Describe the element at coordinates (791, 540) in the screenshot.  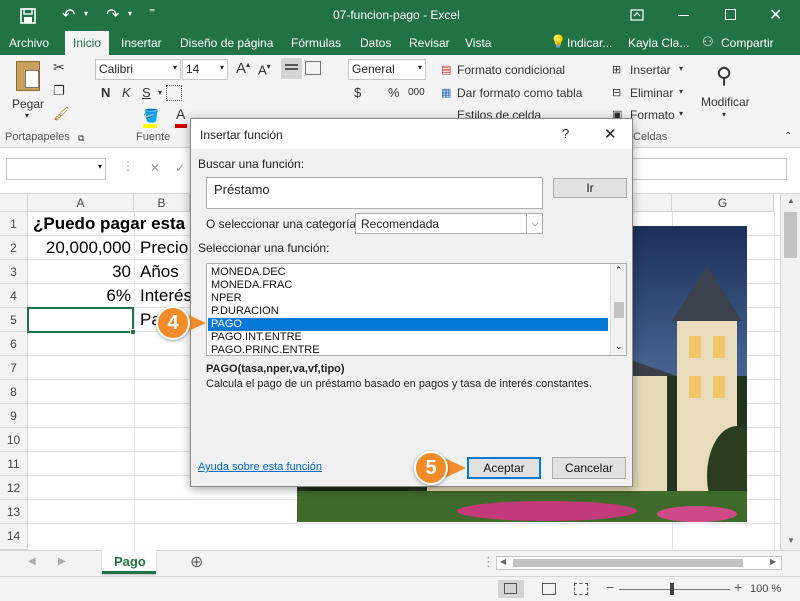
I see `scroll-down-icon: ▼` at that location.